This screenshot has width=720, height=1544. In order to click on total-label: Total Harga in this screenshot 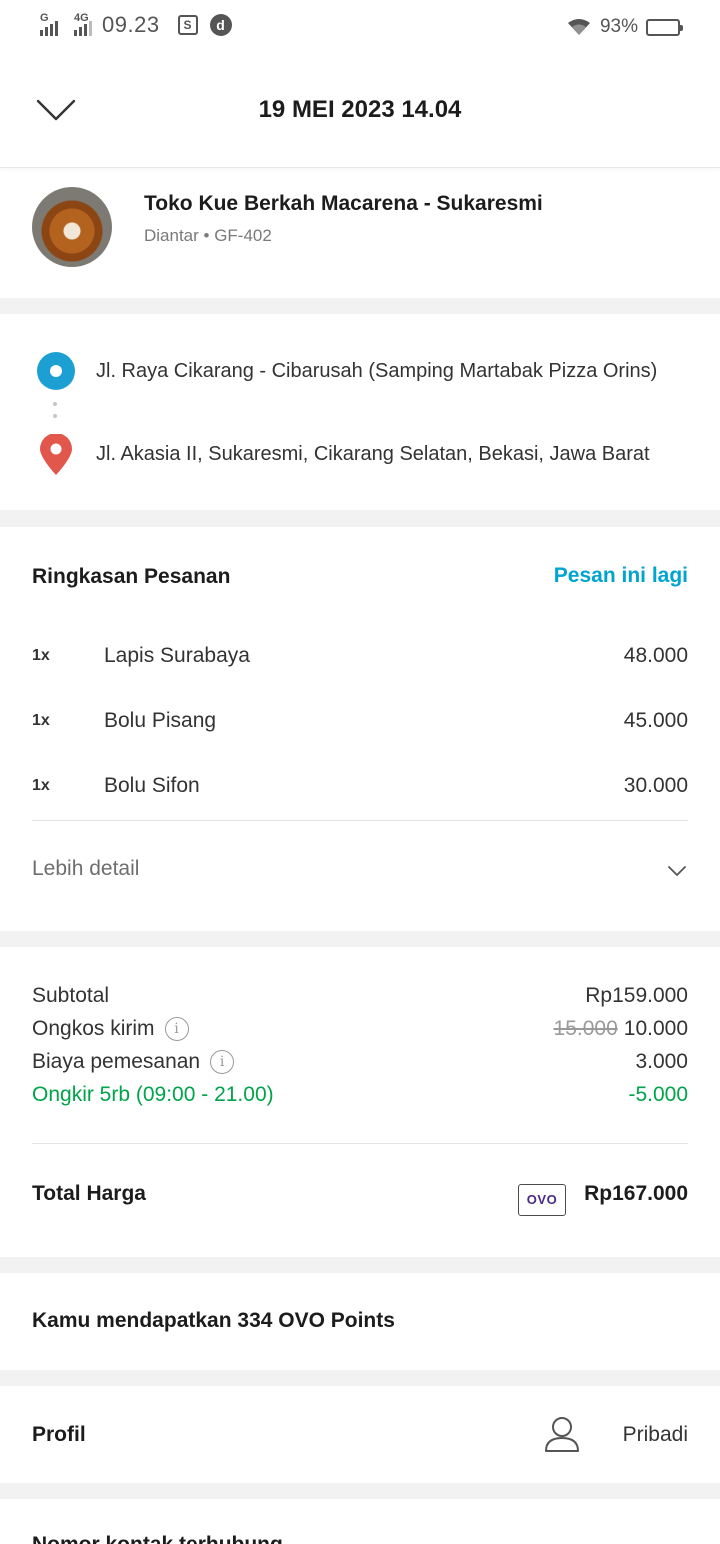, I will do `click(89, 1193)`.